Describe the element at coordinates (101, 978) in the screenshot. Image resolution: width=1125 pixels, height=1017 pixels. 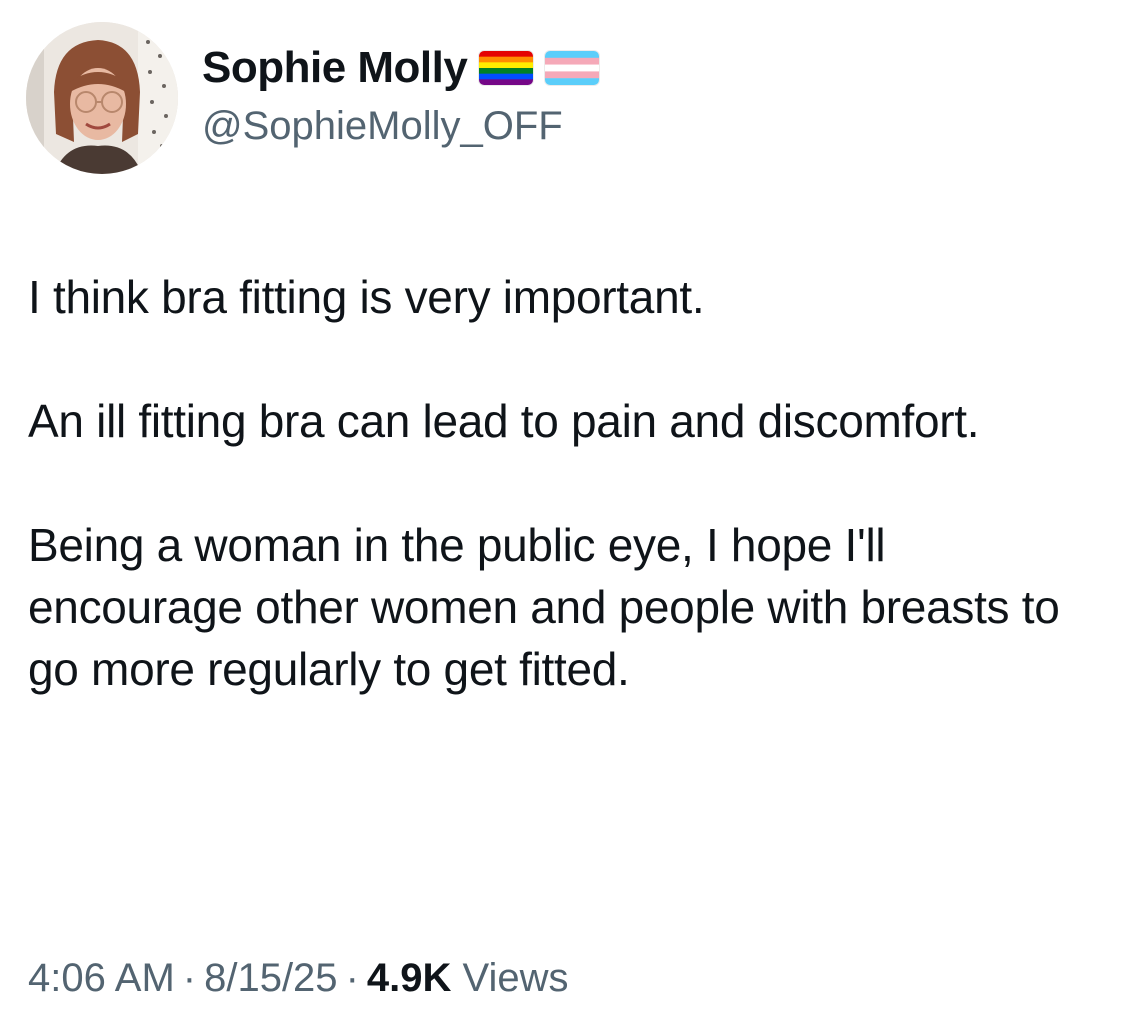
I see `tweet-time: 4:06 AM` at that location.